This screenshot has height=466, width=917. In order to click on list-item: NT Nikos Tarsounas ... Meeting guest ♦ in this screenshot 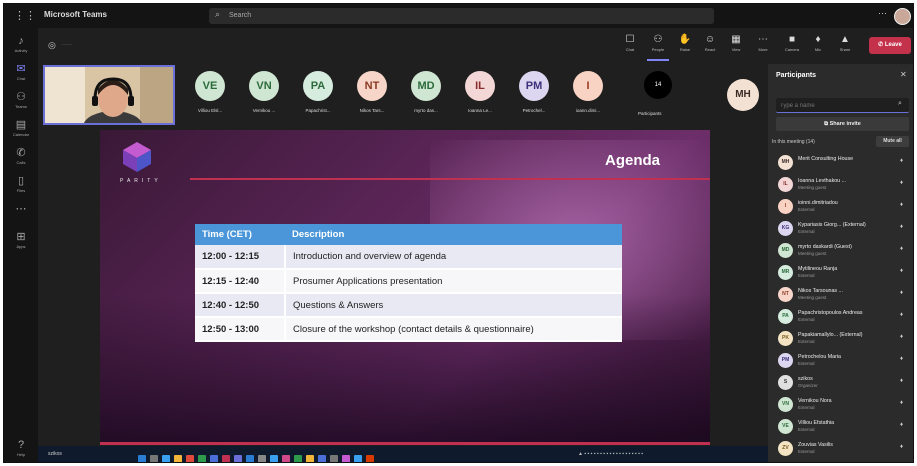, I will do `click(840, 295)`.